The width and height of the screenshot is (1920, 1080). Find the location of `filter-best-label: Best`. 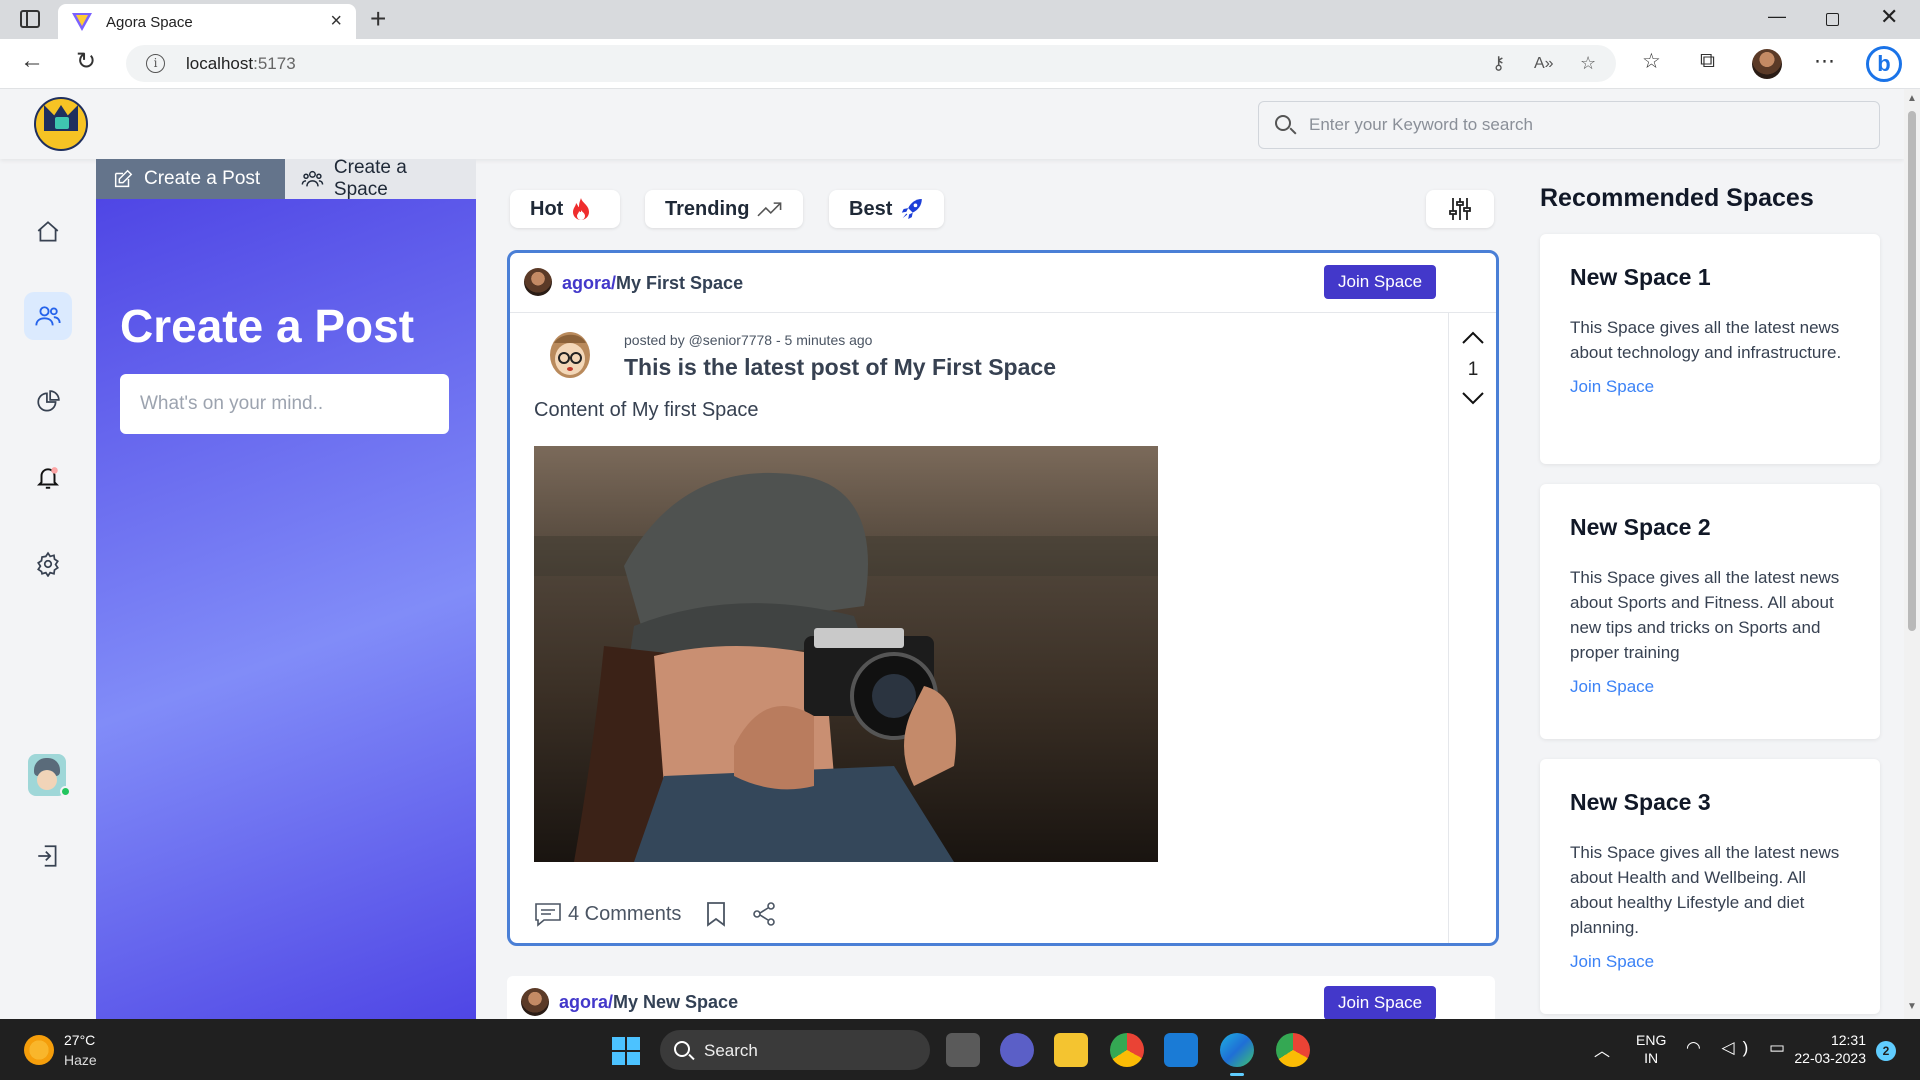

filter-best-label: Best is located at coordinates (871, 208).